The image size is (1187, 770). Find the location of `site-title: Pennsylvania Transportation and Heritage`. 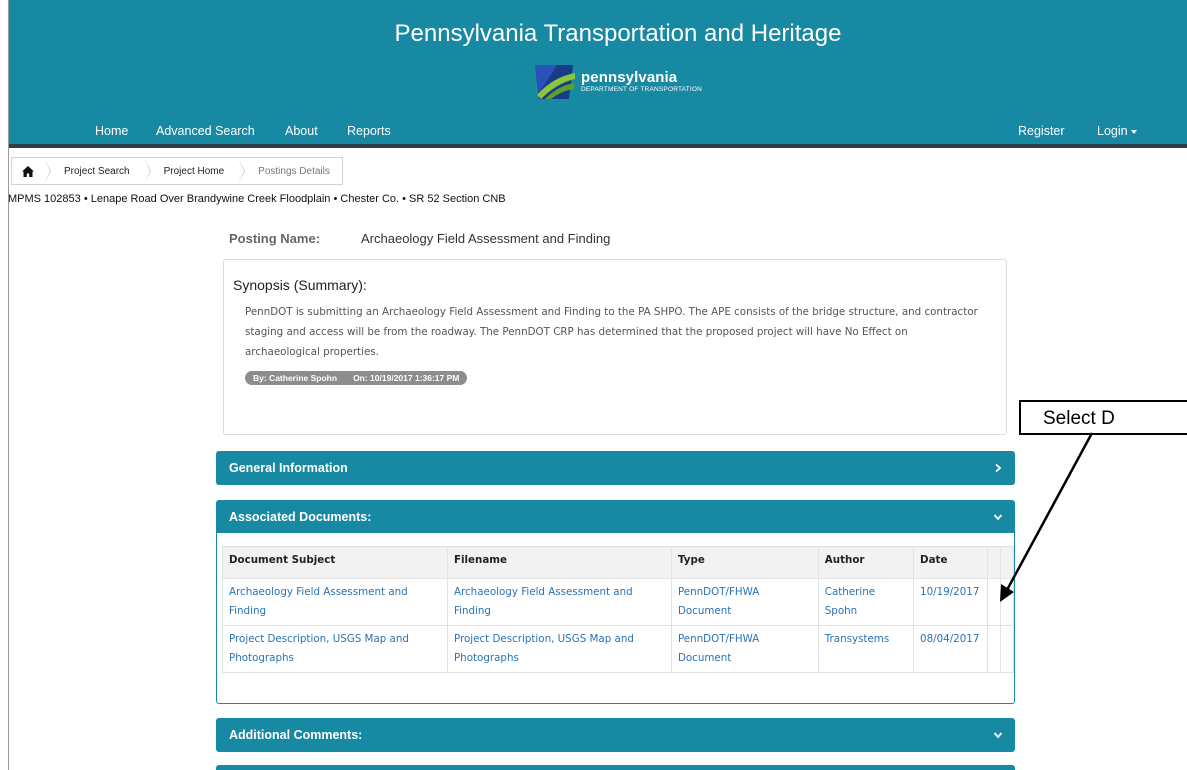

site-title: Pennsylvania Transportation and Heritage is located at coordinates (618, 33).